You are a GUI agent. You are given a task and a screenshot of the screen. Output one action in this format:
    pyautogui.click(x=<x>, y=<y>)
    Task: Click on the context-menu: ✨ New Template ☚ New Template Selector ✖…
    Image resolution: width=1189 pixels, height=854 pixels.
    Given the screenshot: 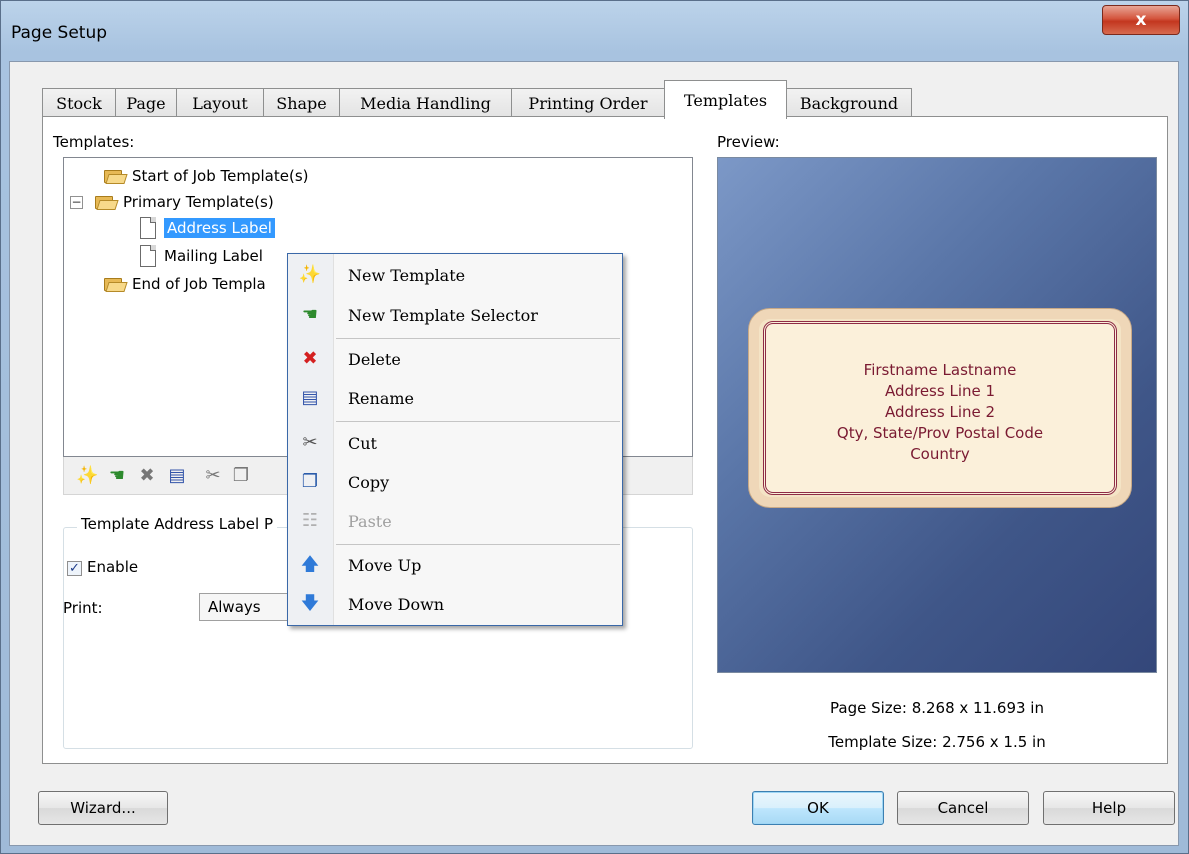 What is the action you would take?
    pyautogui.click(x=455, y=439)
    